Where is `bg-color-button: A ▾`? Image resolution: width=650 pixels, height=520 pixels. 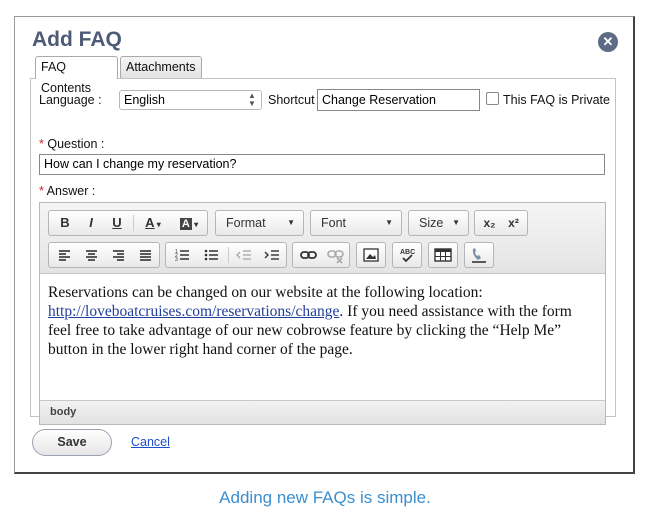 bg-color-button: A ▾ is located at coordinates (189, 223).